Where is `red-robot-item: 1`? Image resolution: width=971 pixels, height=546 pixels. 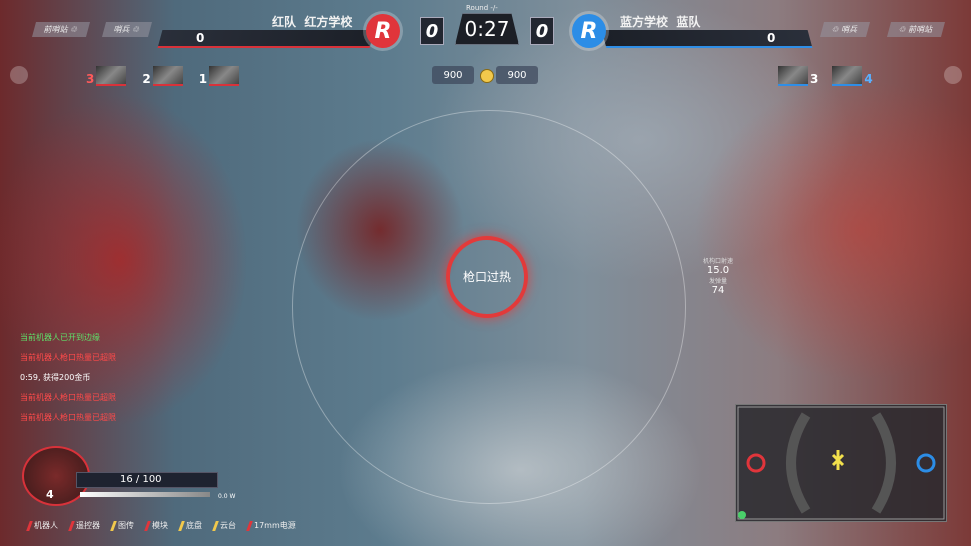 red-robot-item: 1 is located at coordinates (219, 76).